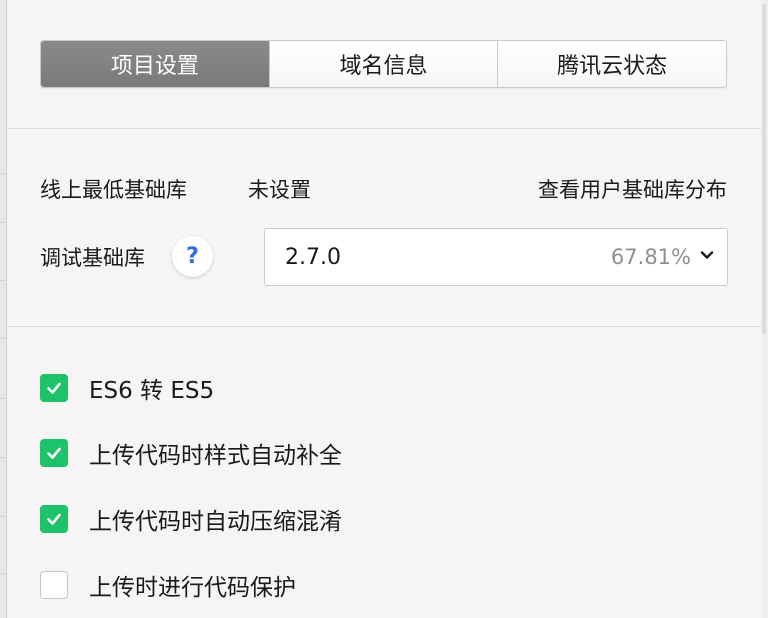 Image resolution: width=768 pixels, height=618 pixels. Describe the element at coordinates (113, 190) in the screenshot. I see `online-min-lib-label: 线上最低基础库` at that location.